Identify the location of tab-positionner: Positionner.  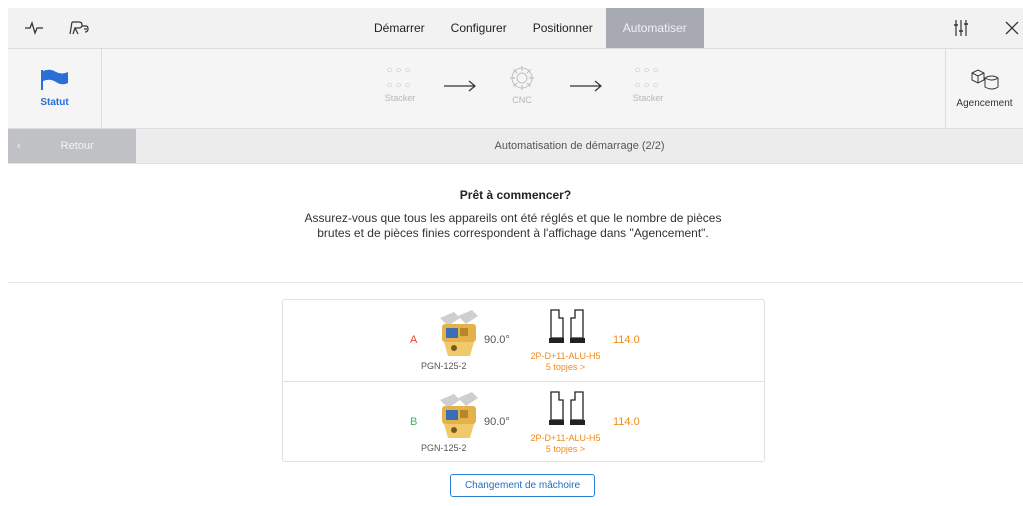
(563, 28).